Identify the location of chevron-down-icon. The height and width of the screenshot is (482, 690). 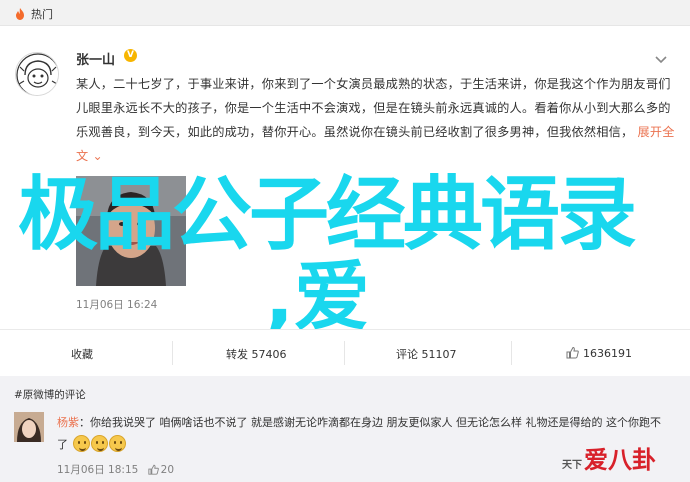
(661, 59).